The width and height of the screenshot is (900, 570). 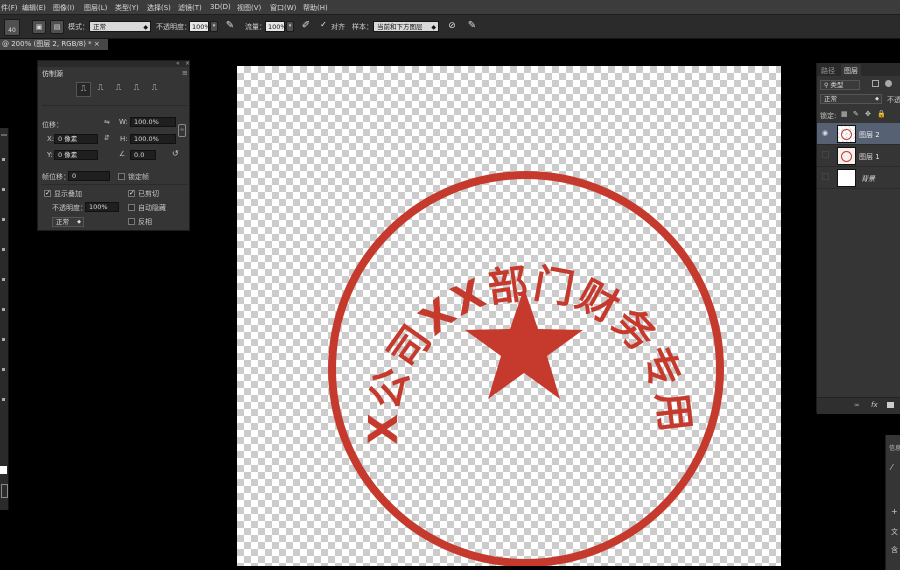 I want to click on lock-label: 锁定:, so click(x=828, y=116).